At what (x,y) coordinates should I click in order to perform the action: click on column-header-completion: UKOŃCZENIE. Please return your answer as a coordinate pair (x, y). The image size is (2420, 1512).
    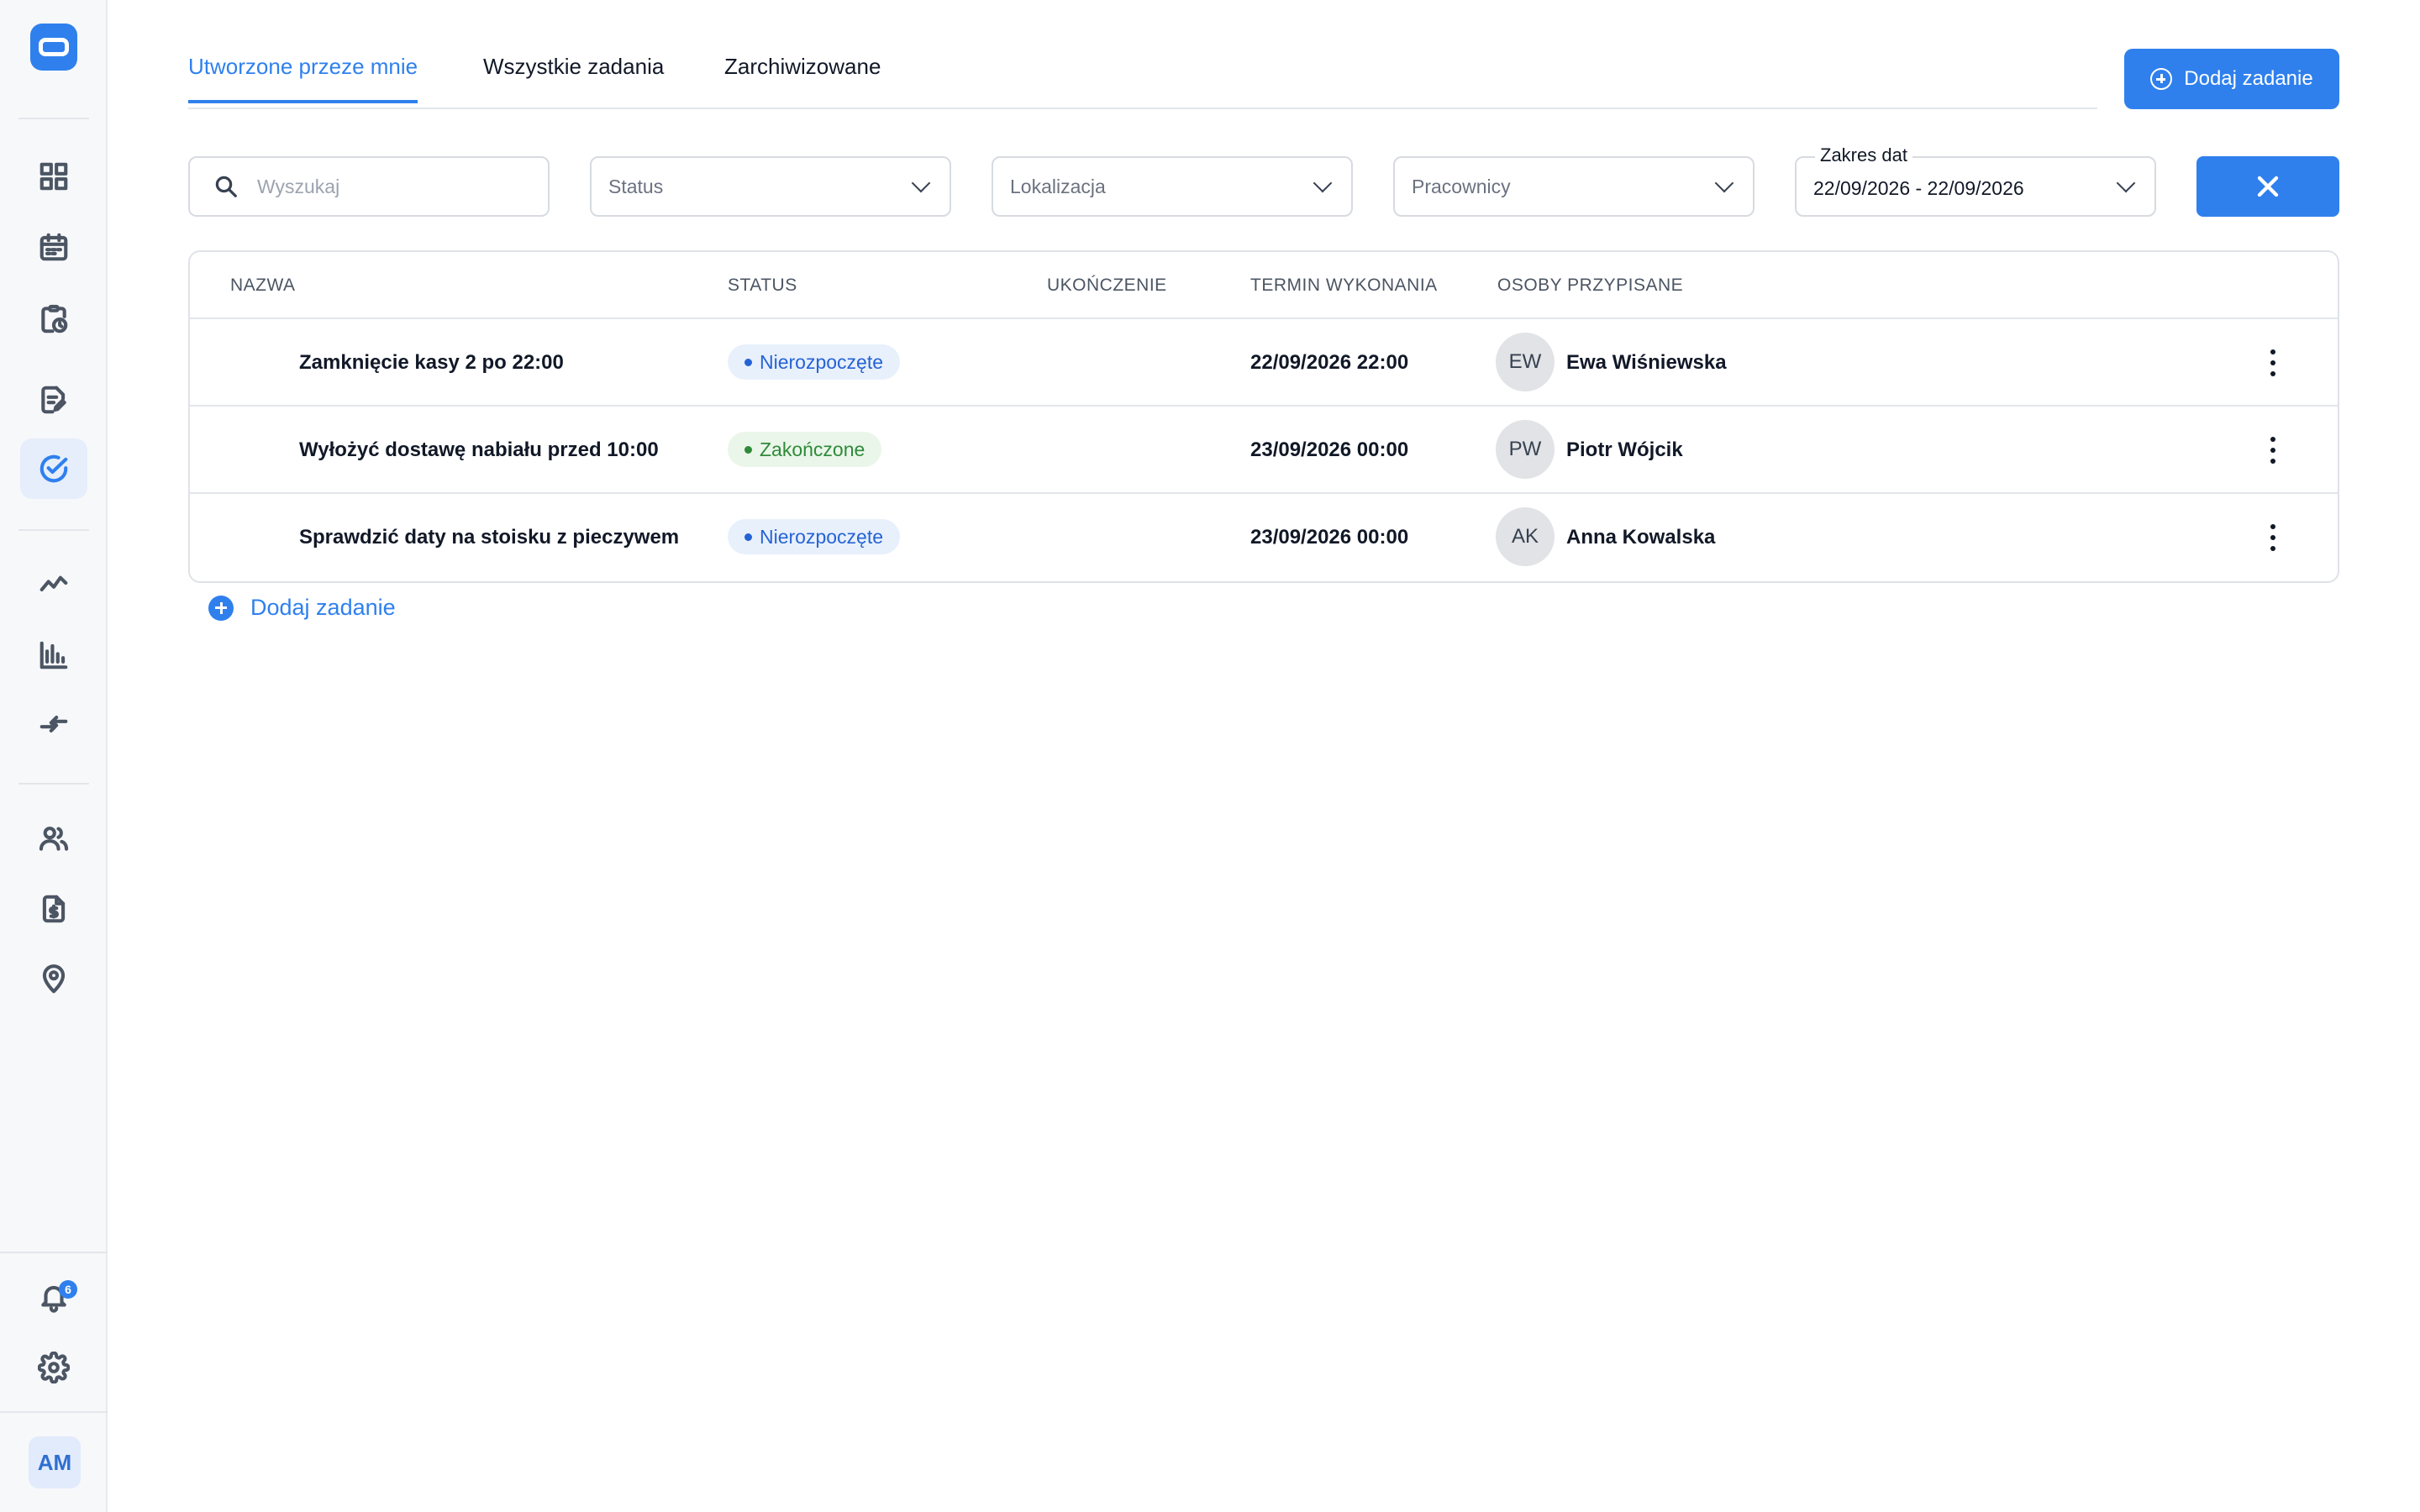
    Looking at the image, I should click on (1107, 286).